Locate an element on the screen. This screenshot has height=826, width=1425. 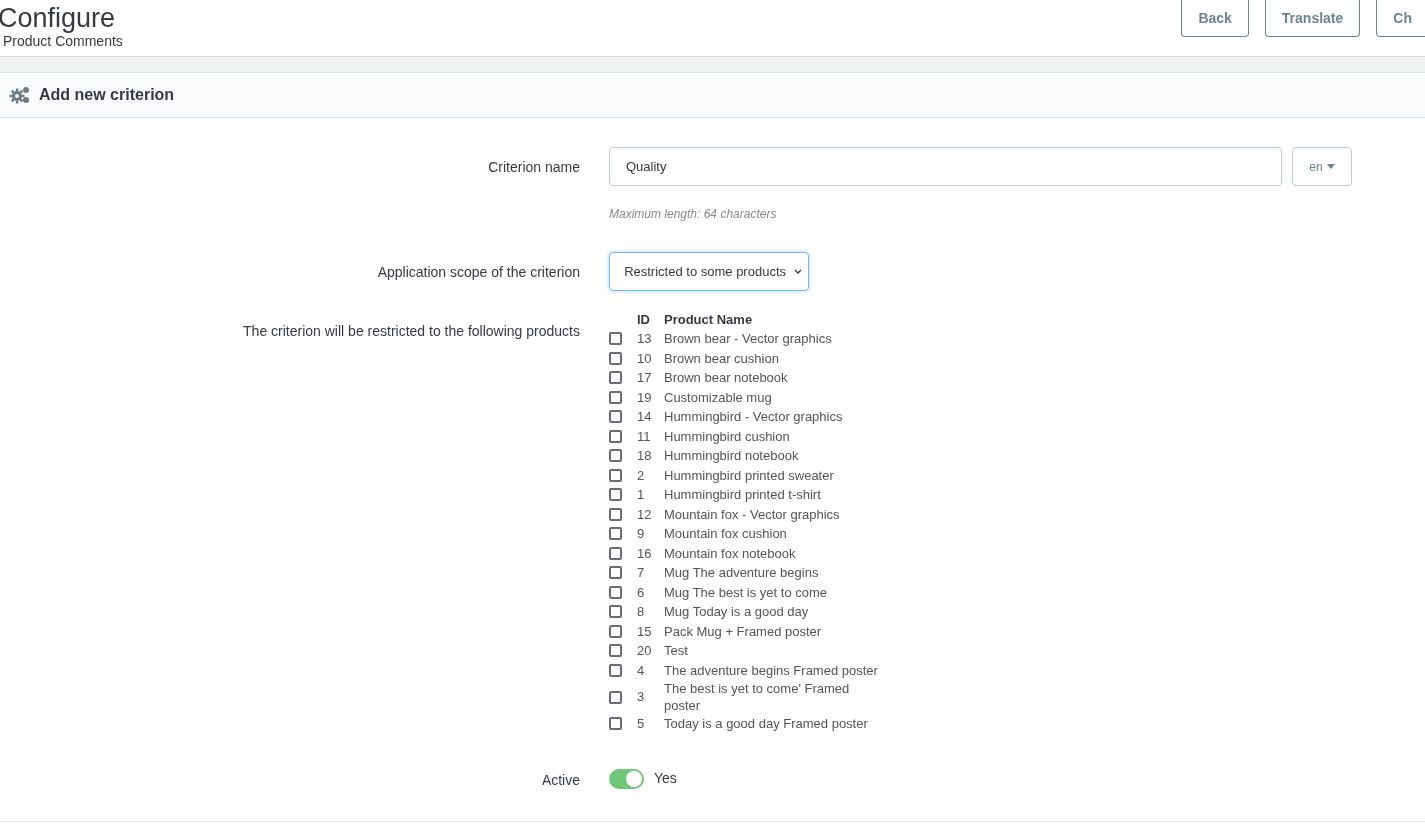
product-name: Mountain fox - Vector graphics is located at coordinates (752, 514).